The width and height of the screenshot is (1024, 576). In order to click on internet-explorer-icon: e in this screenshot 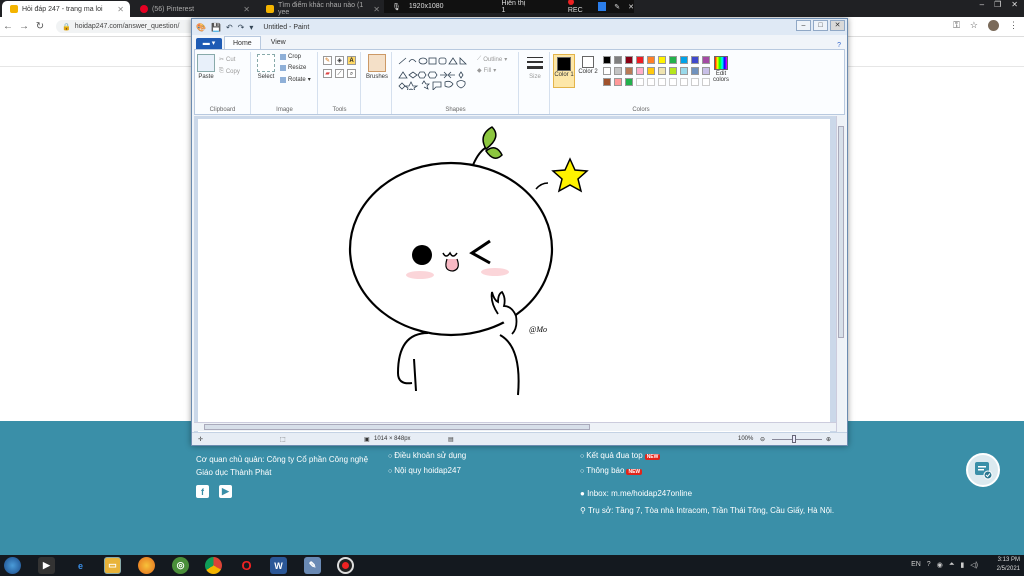, I will do `click(80, 565)`.